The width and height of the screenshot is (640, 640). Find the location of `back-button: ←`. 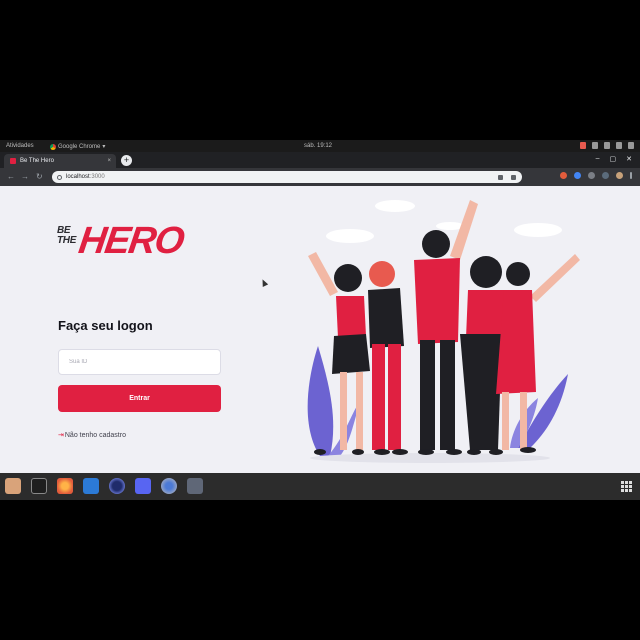

back-button: ← is located at coordinates (11, 177).